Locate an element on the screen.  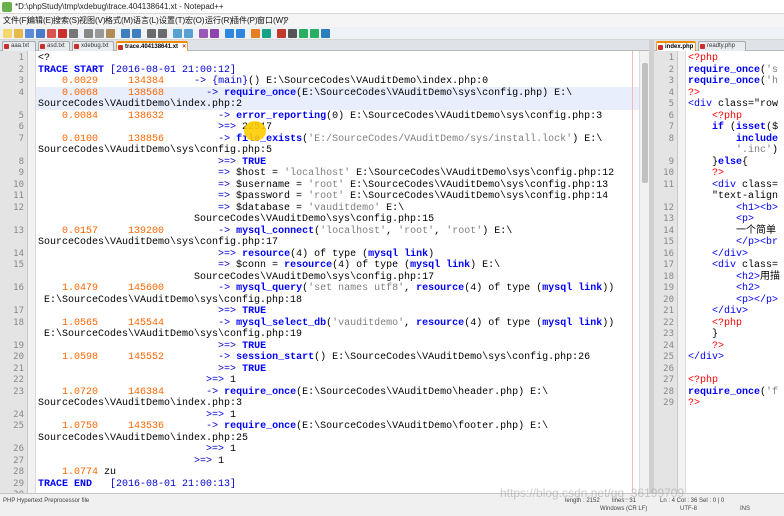
menu-format: 格式(M) is located at coordinates (119, 20).